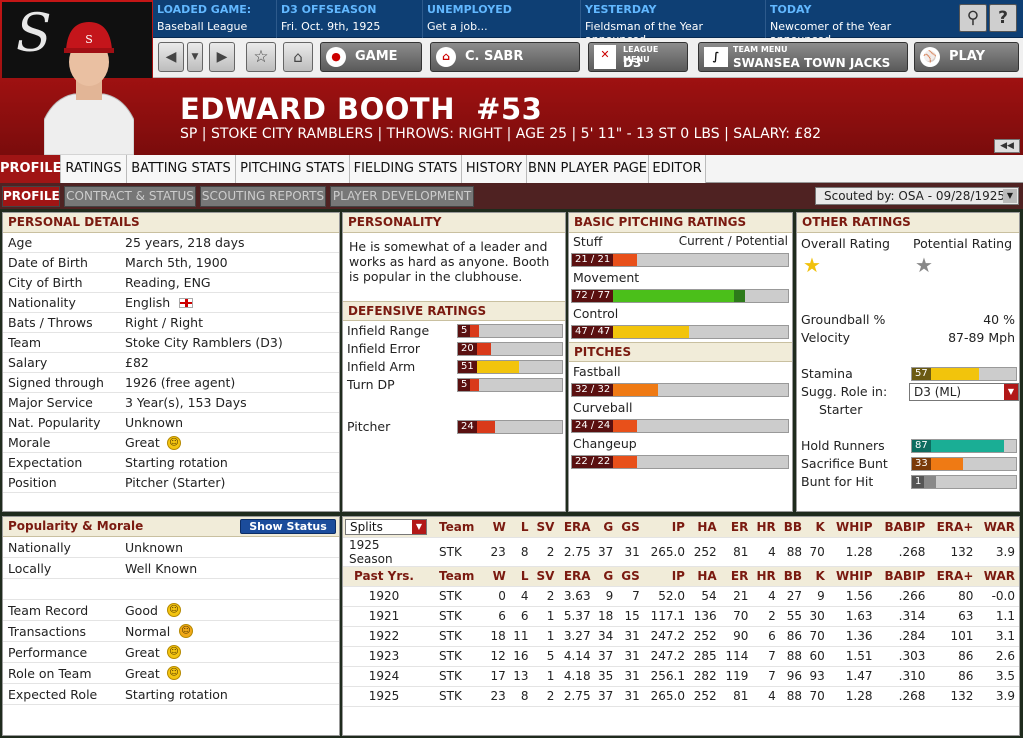 Image resolution: width=1023 pixels, height=738 pixels. I want to click on role-level-select: D3 (ML) ▼, so click(964, 392).